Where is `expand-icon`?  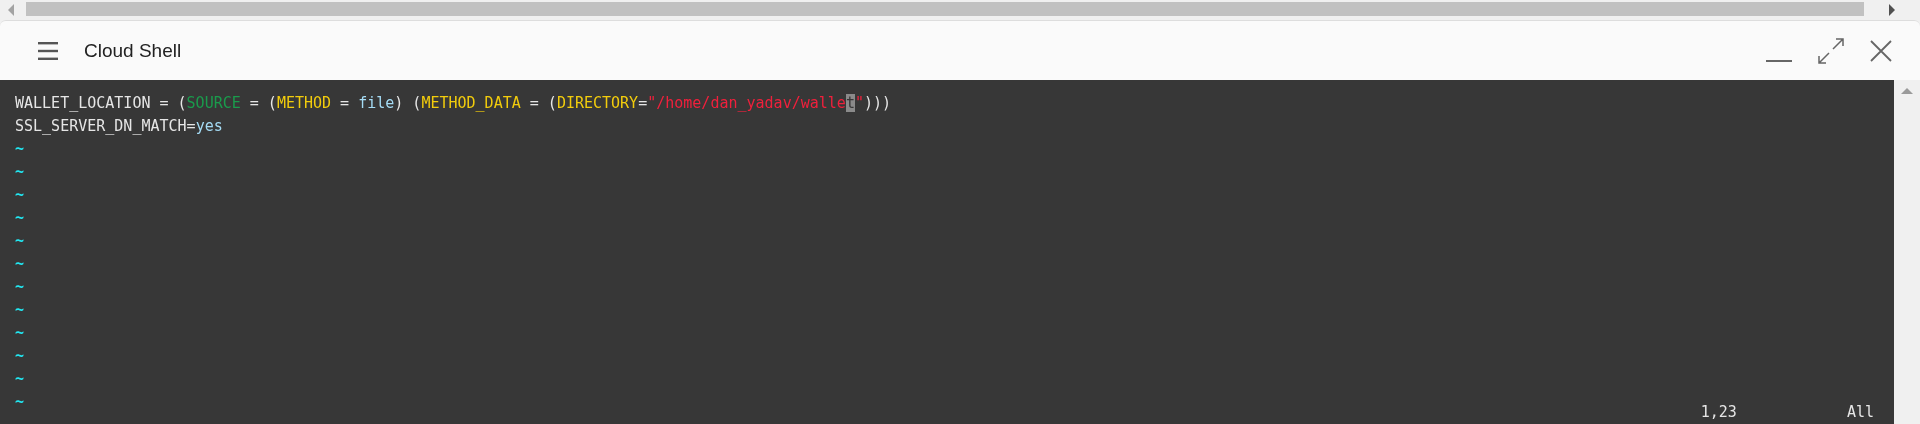
expand-icon is located at coordinates (1831, 50).